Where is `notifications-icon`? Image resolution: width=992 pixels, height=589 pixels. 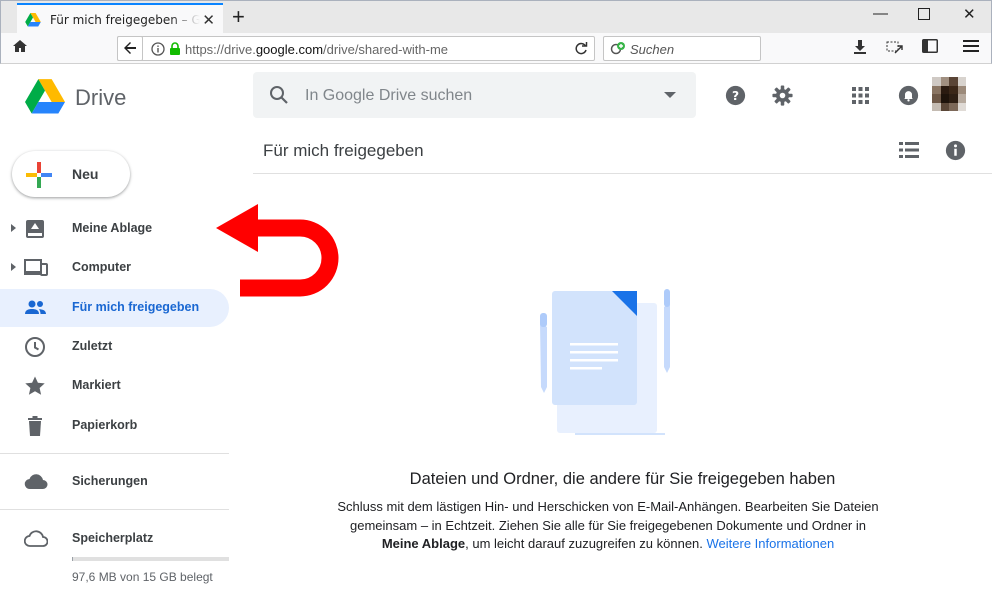
notifications-icon is located at coordinates (908, 95).